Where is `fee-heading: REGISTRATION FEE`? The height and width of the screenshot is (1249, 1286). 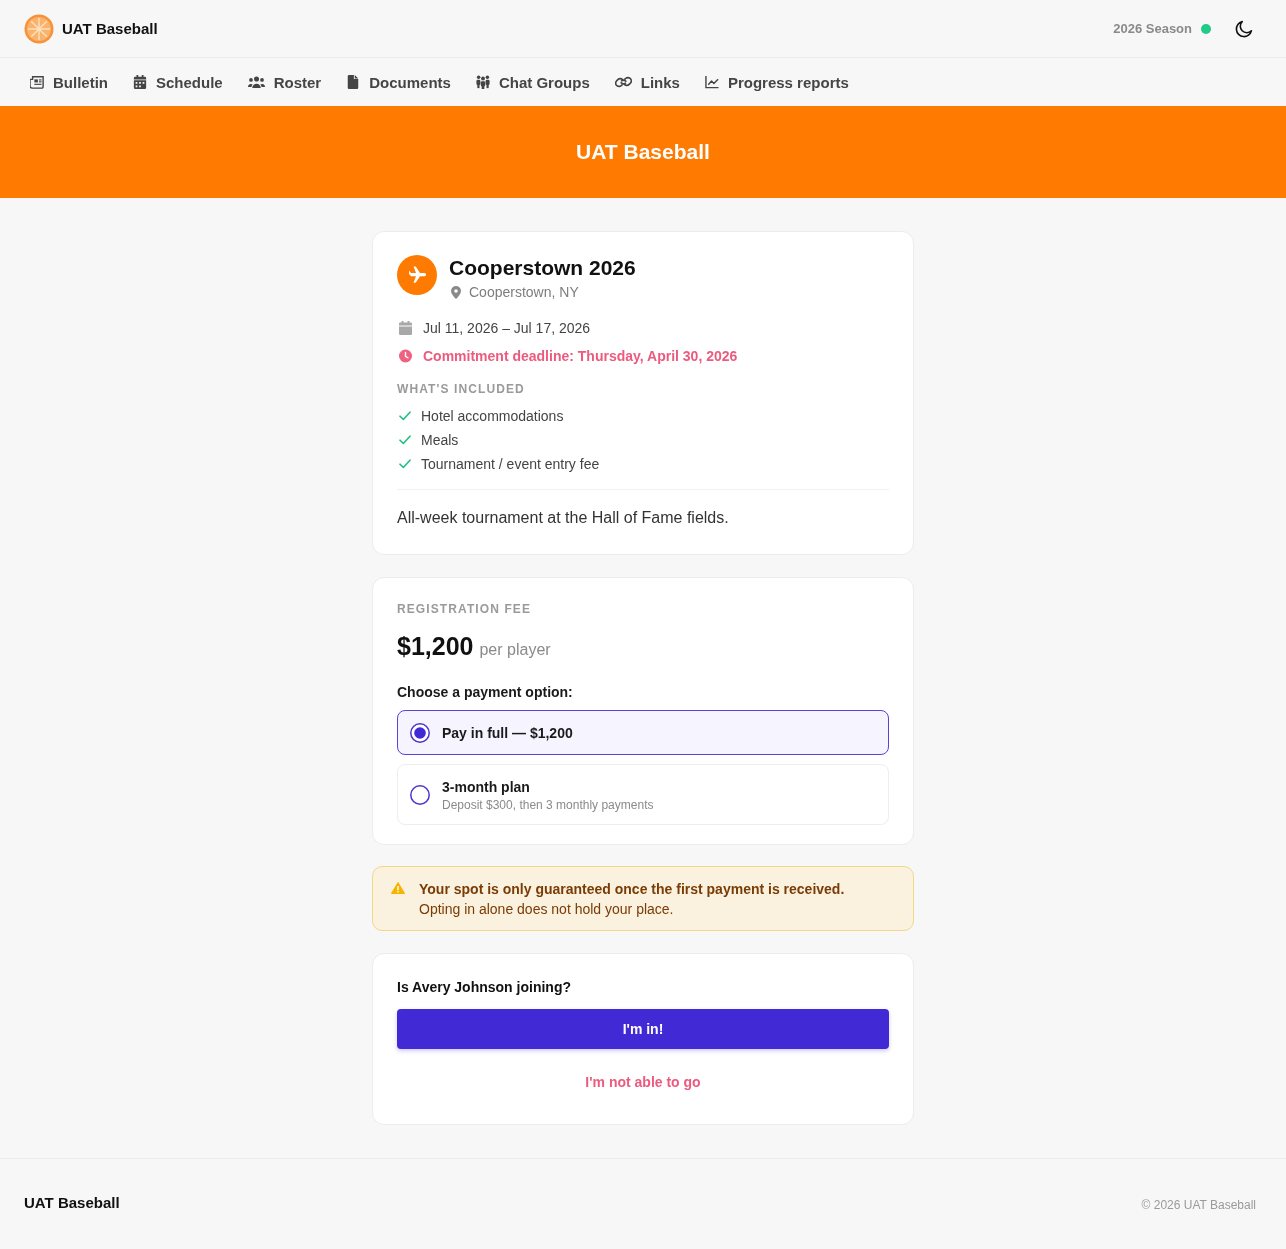 fee-heading: REGISTRATION FEE is located at coordinates (465, 609).